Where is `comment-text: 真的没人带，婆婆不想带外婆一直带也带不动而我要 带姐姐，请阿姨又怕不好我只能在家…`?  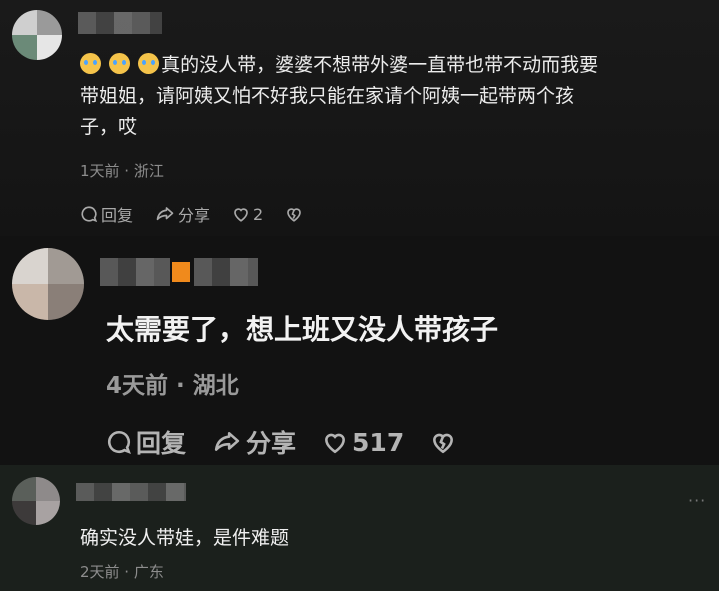
comment-text: 真的没人带，婆婆不想带外婆一直带也带不动而我要 带姐姐，请阿姨又怕不好我只能在家… is located at coordinates (339, 95).